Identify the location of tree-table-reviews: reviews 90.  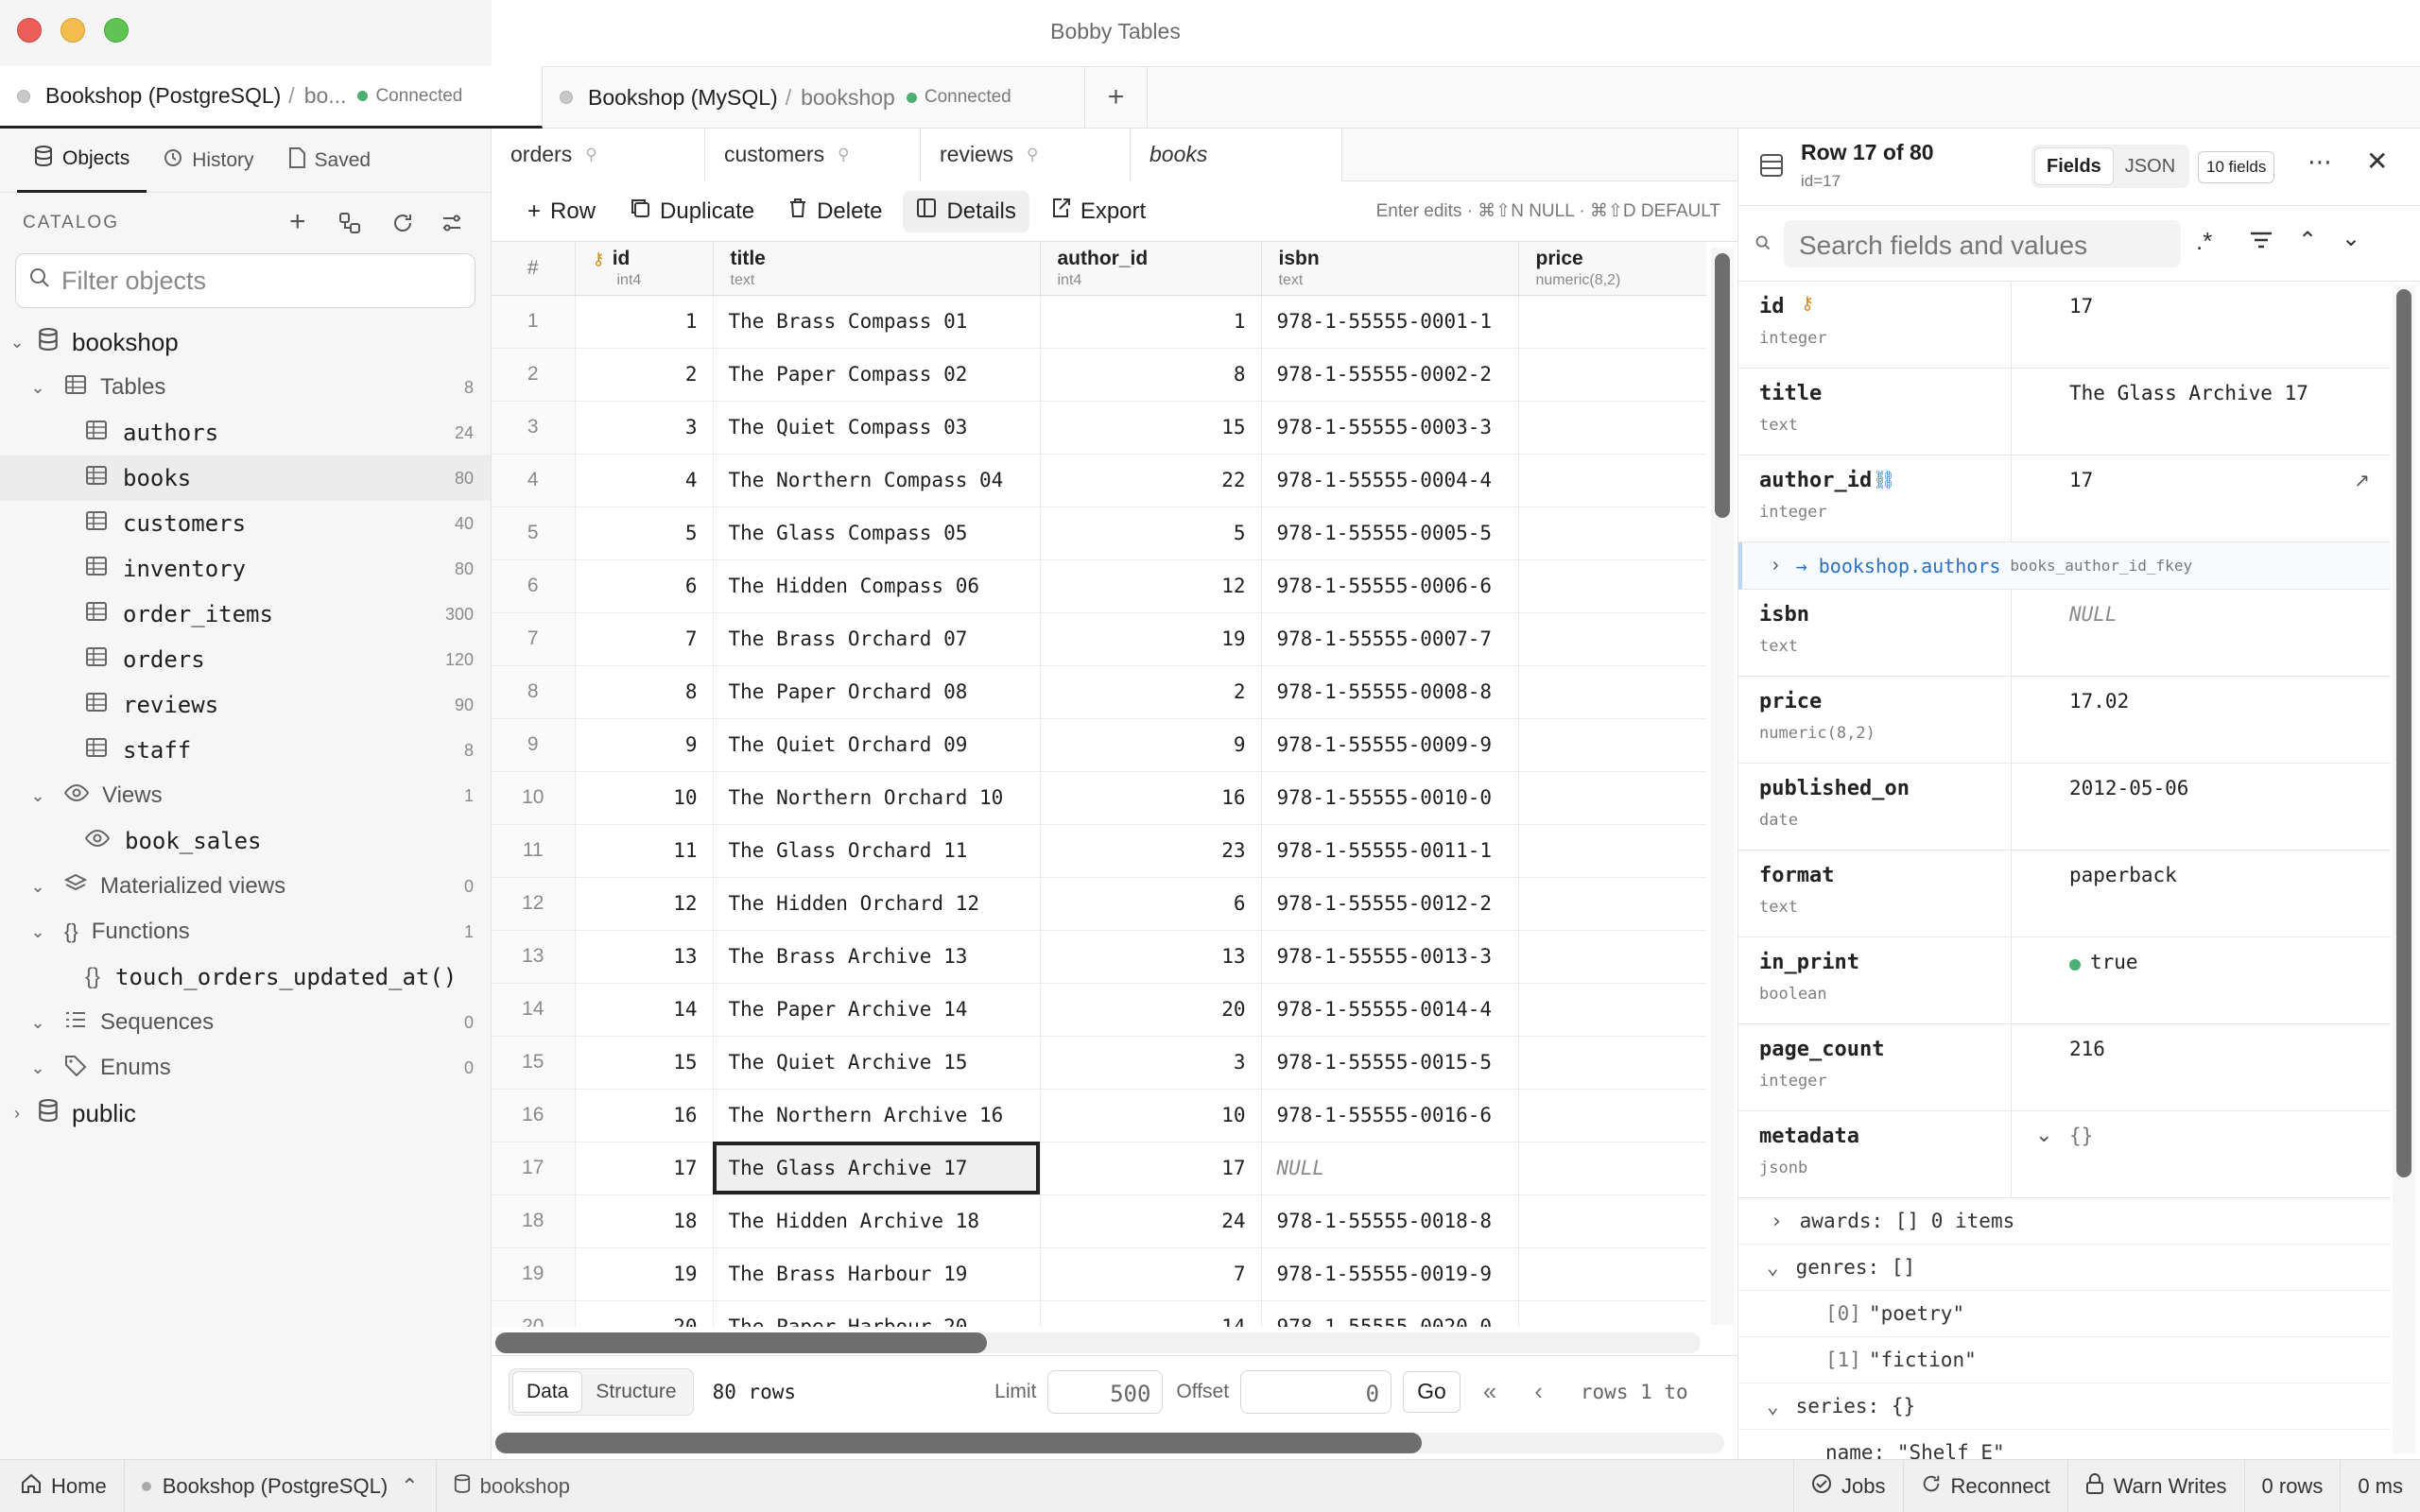
(245, 705).